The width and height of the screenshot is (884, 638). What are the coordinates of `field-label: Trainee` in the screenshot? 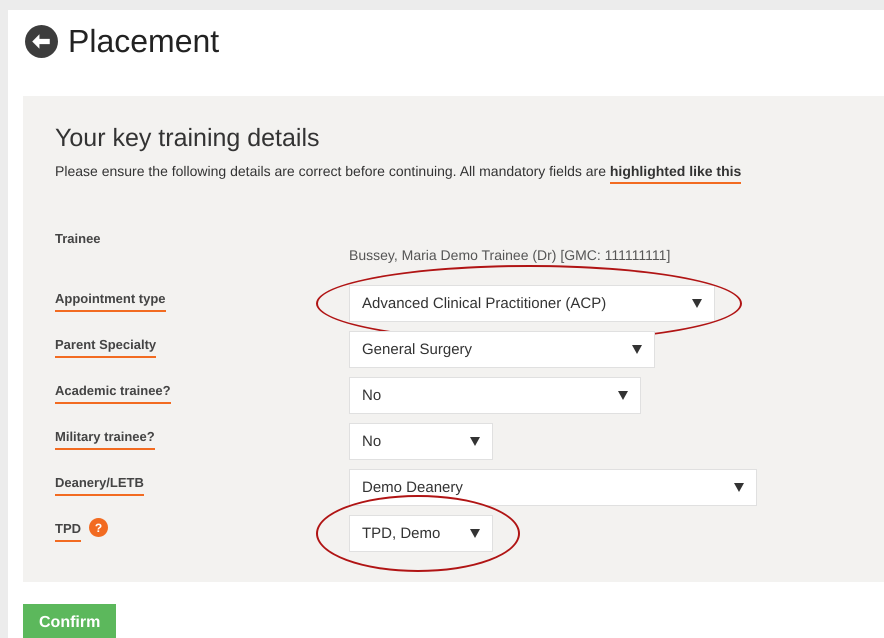 It's located at (78, 239).